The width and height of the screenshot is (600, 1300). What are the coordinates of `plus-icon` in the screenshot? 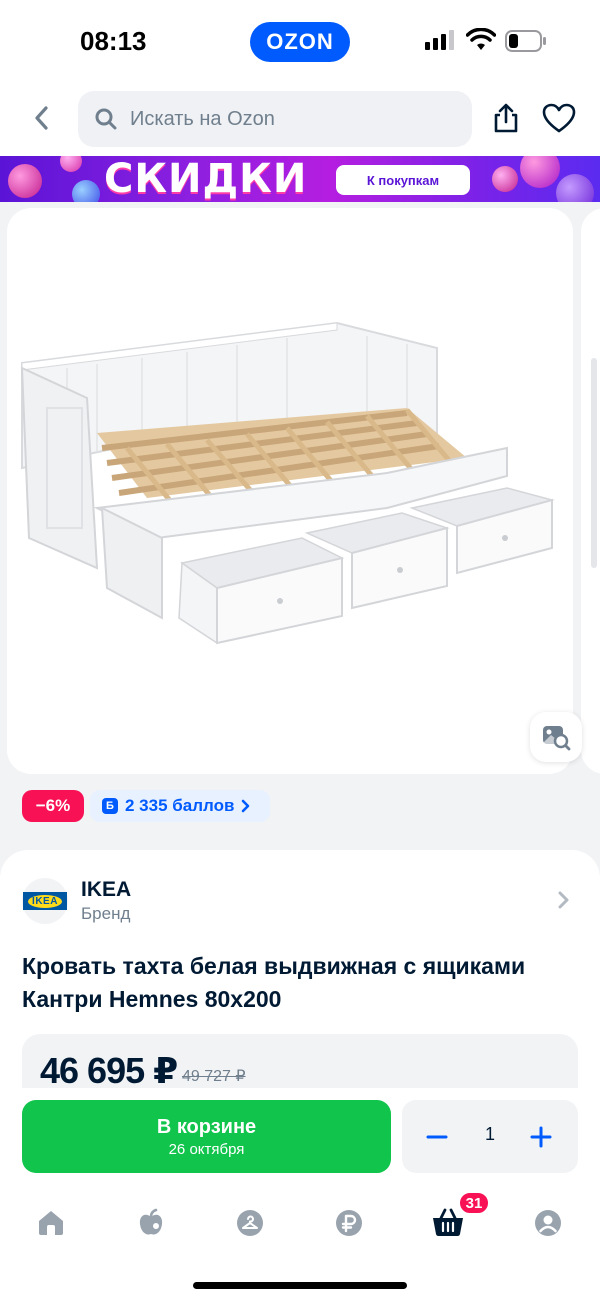 It's located at (541, 1137).